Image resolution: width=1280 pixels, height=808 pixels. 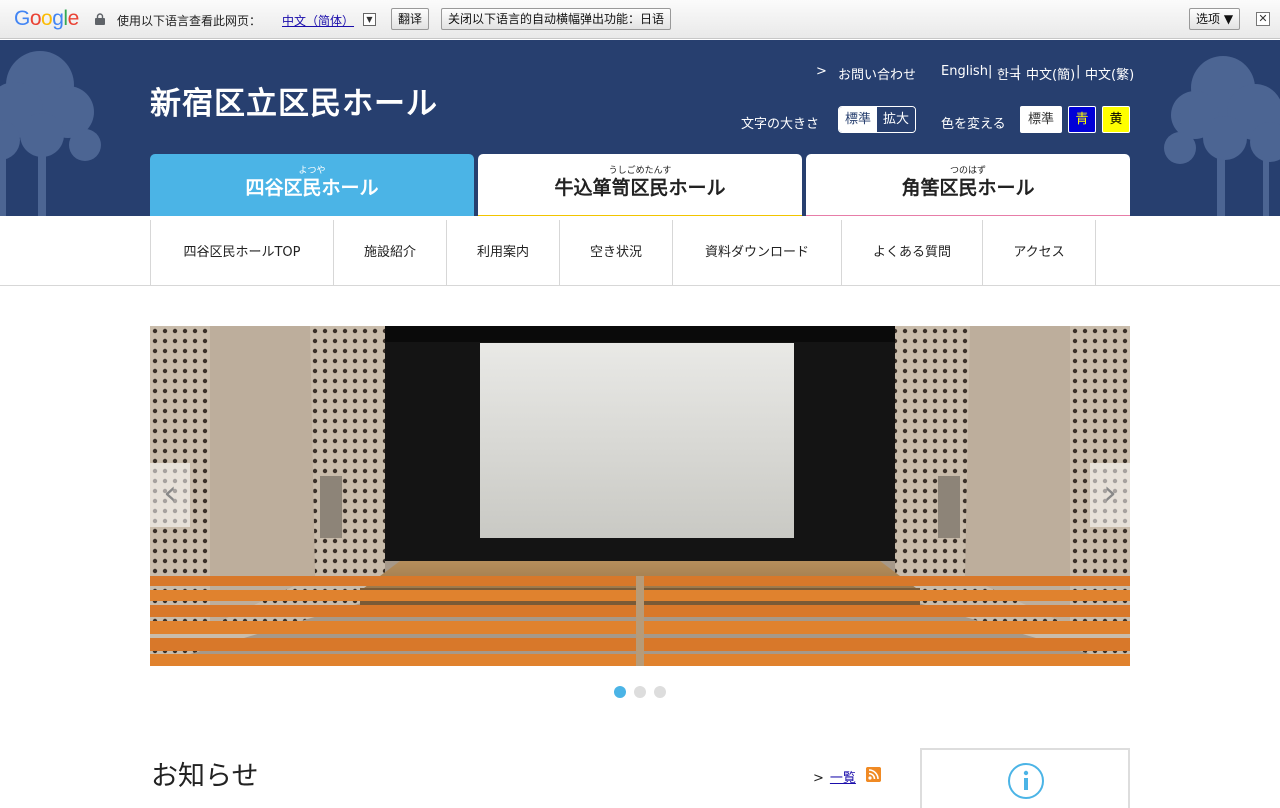 I want to click on lang-link-traditional-chinese: 中文(繁), so click(x=1109, y=73).